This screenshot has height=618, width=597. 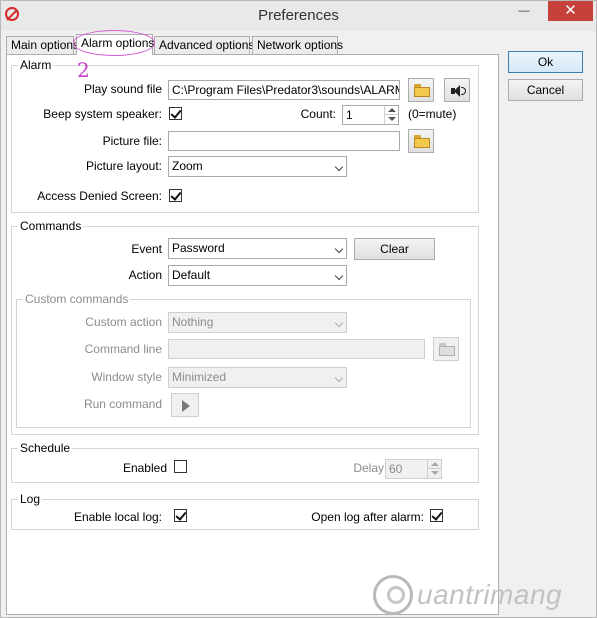 What do you see at coordinates (180, 515) in the screenshot?
I see `enable-local-log-checkbox` at bounding box center [180, 515].